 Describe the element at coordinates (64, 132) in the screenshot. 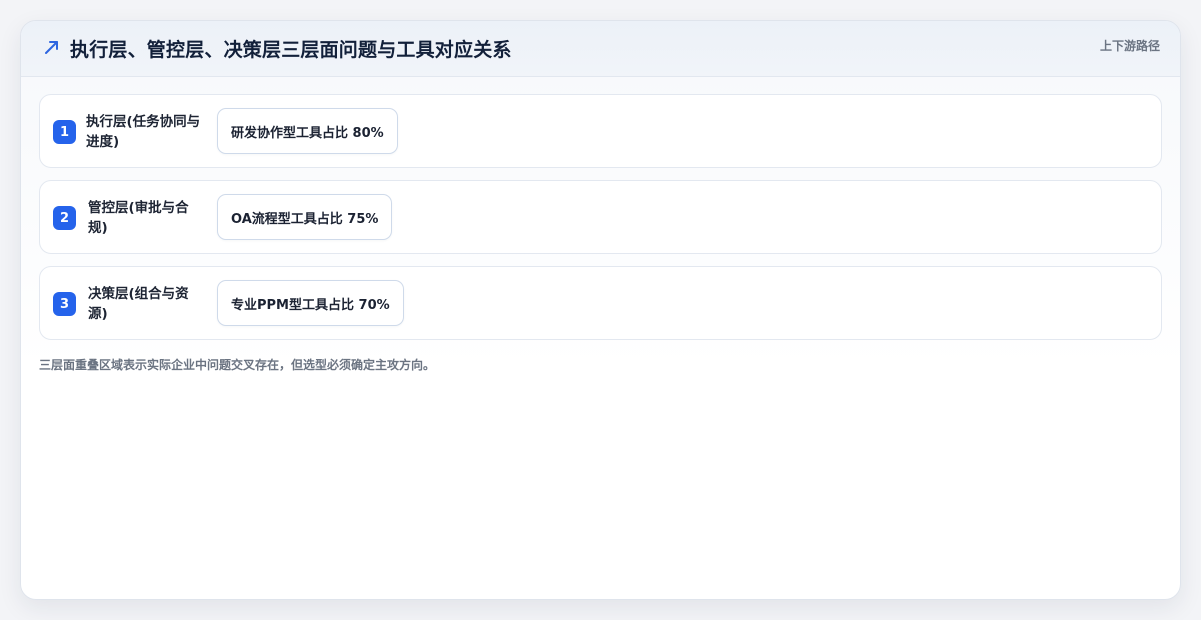

I see `layer-number-badge: 1` at that location.